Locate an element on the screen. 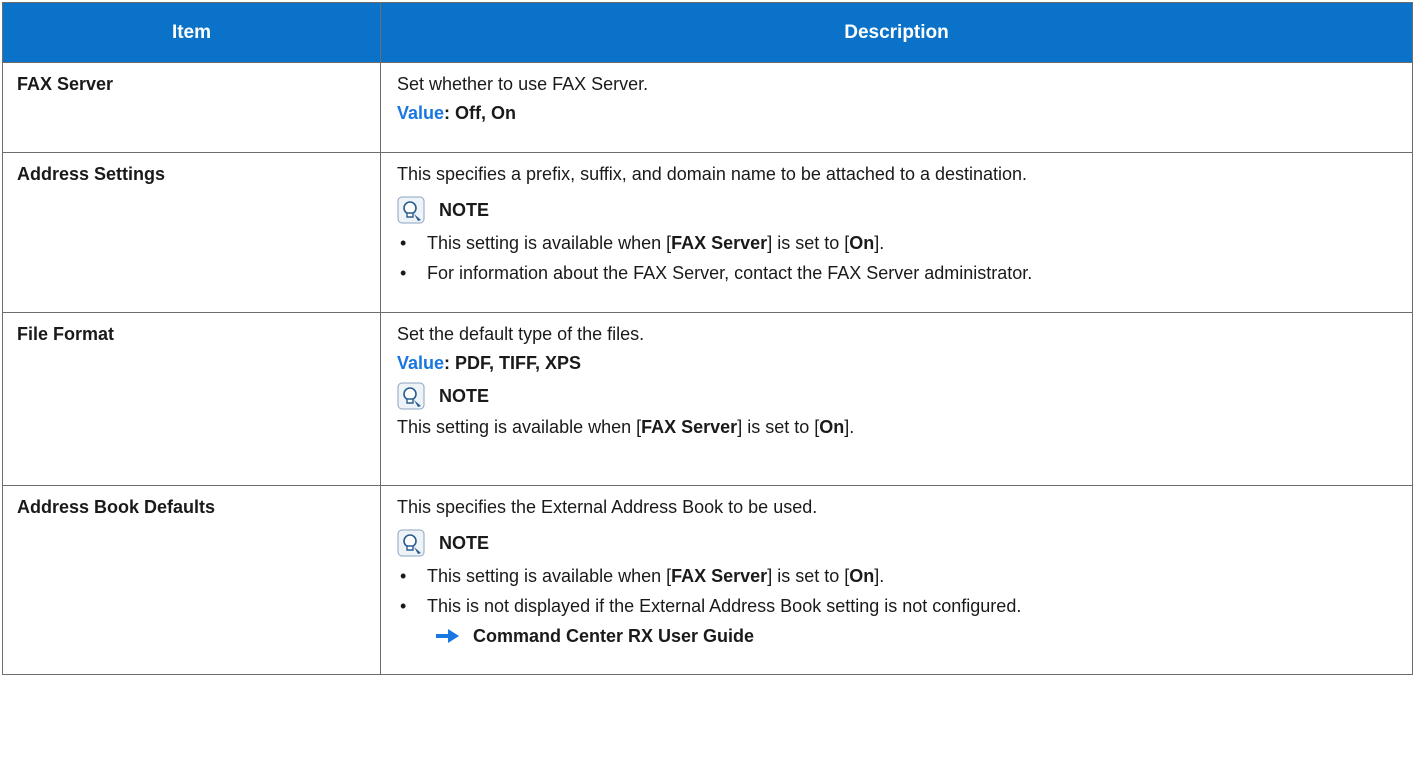 The image size is (1415, 765). description-text: Set the default type of the files. is located at coordinates (521, 334).